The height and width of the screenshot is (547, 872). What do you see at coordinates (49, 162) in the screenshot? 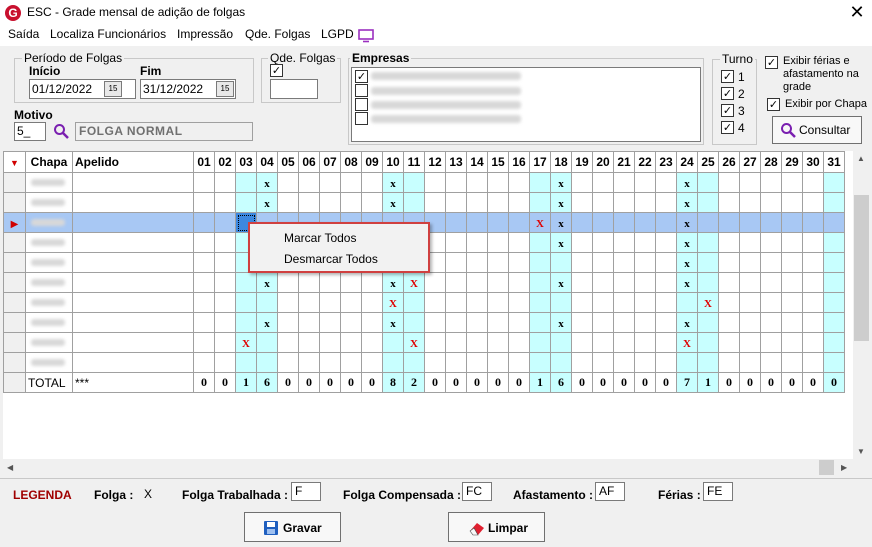
I see `header-chapa: Chapa` at bounding box center [49, 162].